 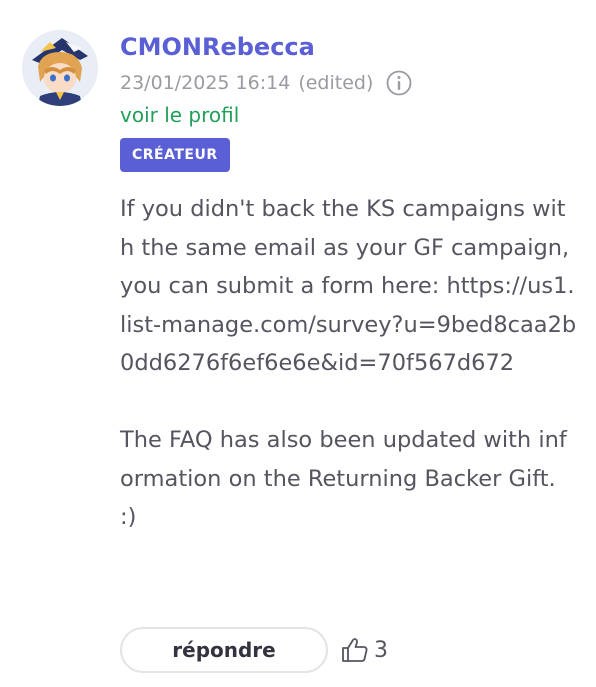 I want to click on like-button: 3, so click(x=364, y=650).